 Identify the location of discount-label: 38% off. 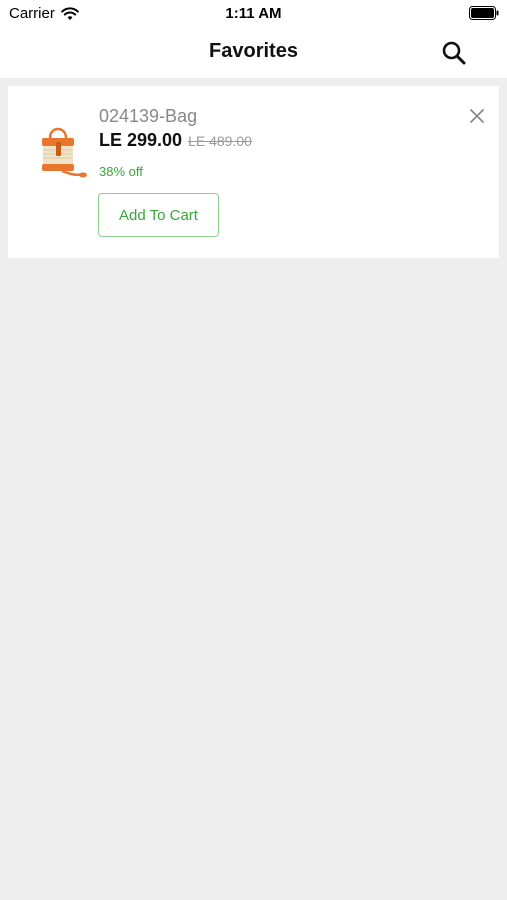
(121, 171).